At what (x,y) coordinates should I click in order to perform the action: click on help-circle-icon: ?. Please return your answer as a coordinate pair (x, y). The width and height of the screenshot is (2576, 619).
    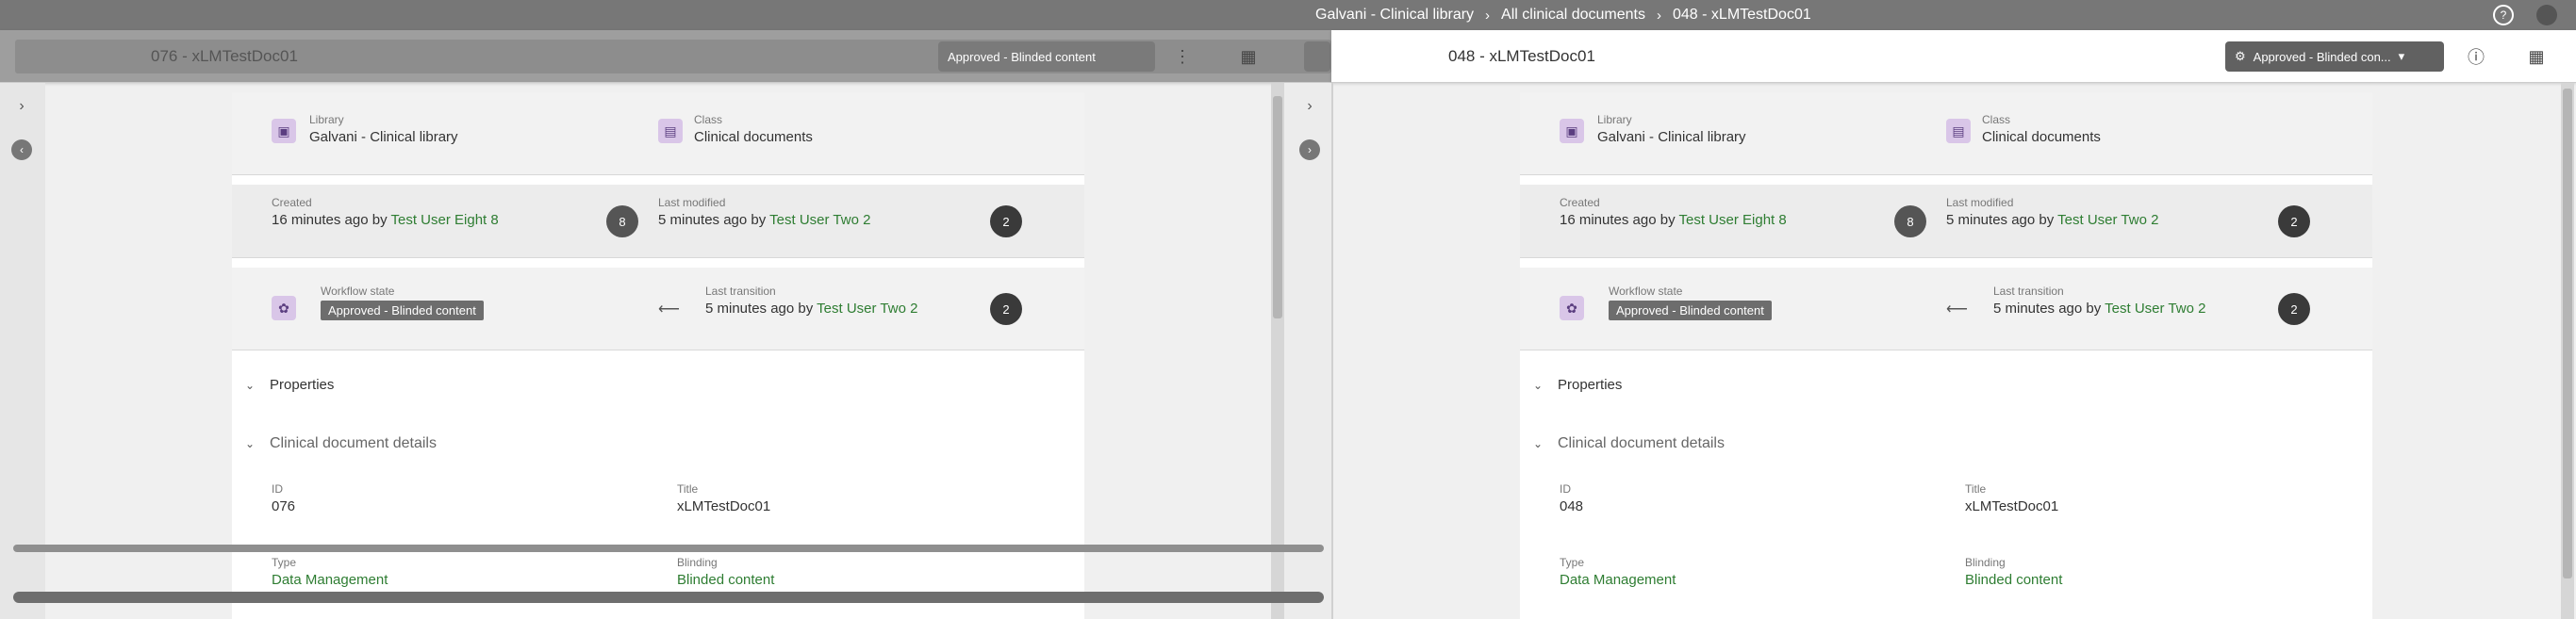
    Looking at the image, I should click on (2503, 15).